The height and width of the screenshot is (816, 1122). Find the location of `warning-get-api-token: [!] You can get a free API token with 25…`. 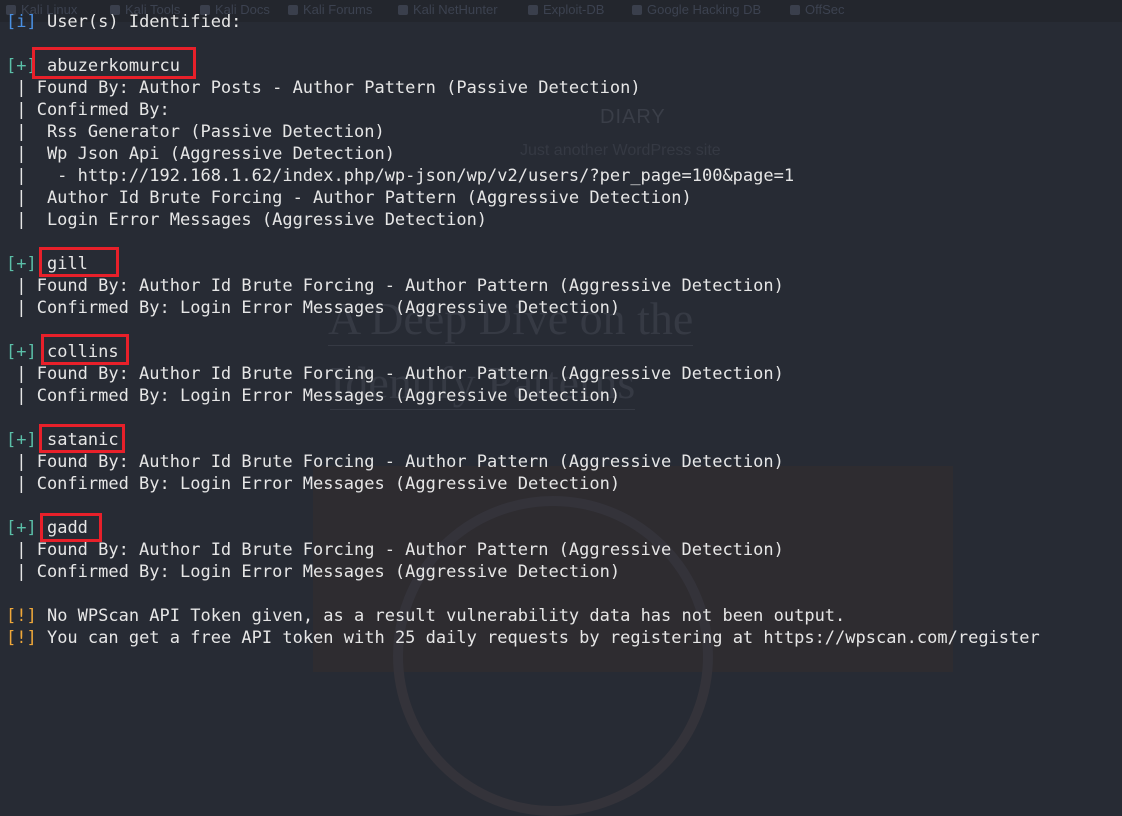

warning-get-api-token: [!] You can get a free API token with 25… is located at coordinates (523, 638).